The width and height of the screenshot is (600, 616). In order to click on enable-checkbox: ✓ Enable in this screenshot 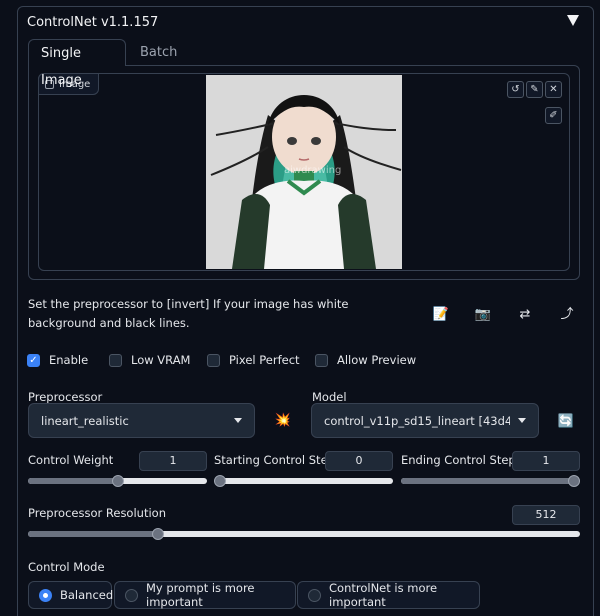, I will do `click(57, 360)`.